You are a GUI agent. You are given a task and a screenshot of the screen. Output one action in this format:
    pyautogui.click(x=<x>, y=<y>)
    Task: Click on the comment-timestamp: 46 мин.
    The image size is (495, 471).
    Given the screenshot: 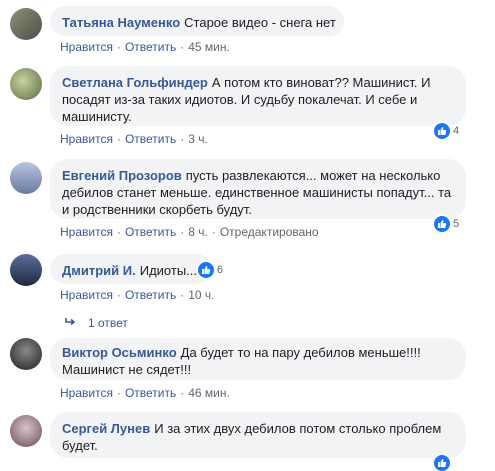 What is the action you would take?
    pyautogui.click(x=209, y=393)
    